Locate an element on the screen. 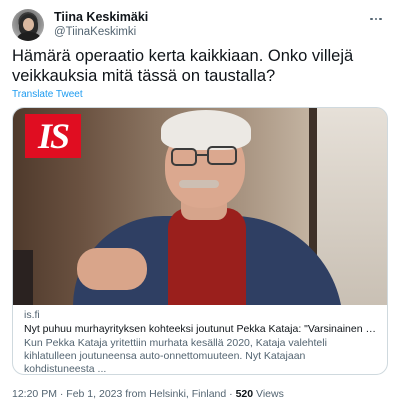 Image resolution: width=404 pixels, height=408 pixels. card-domain: is.fi is located at coordinates (32, 315).